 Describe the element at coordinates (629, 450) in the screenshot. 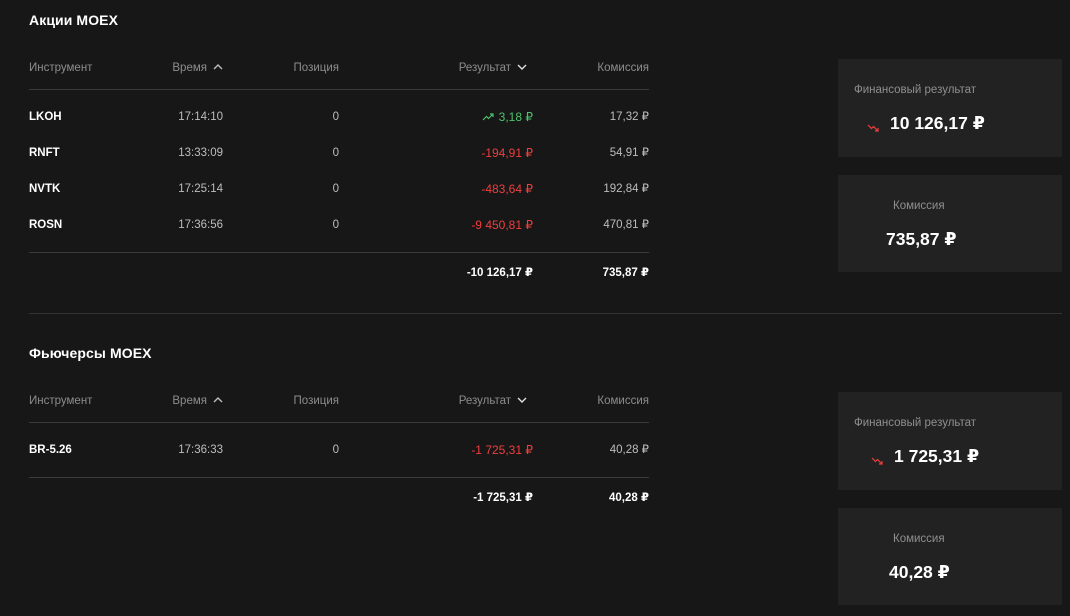

I see `row-commission: 40,28 ₽` at that location.